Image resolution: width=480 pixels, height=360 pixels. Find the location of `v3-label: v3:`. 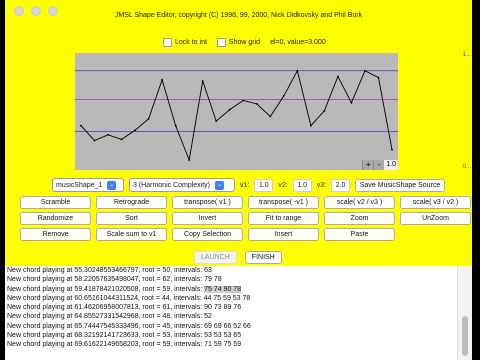

v3-label: v3: is located at coordinates (321, 185).